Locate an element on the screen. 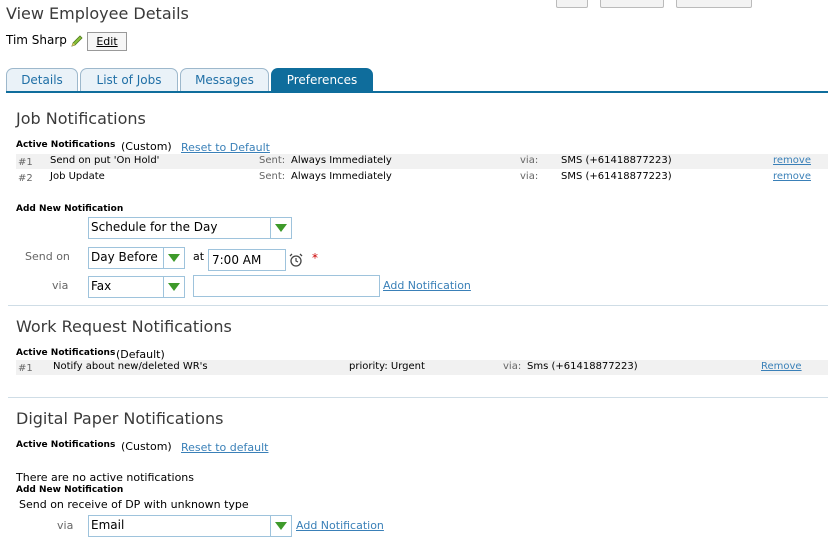  tab-preferences: Preferences is located at coordinates (322, 79).